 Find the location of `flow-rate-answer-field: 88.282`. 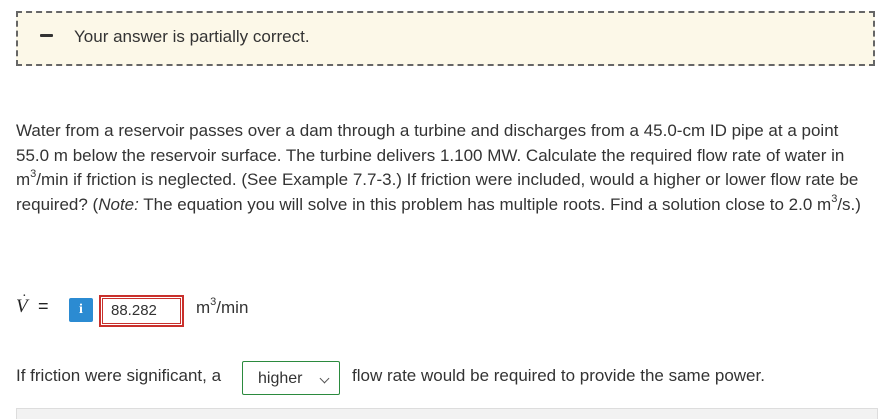

flow-rate-answer-field: 88.282 is located at coordinates (141, 311).